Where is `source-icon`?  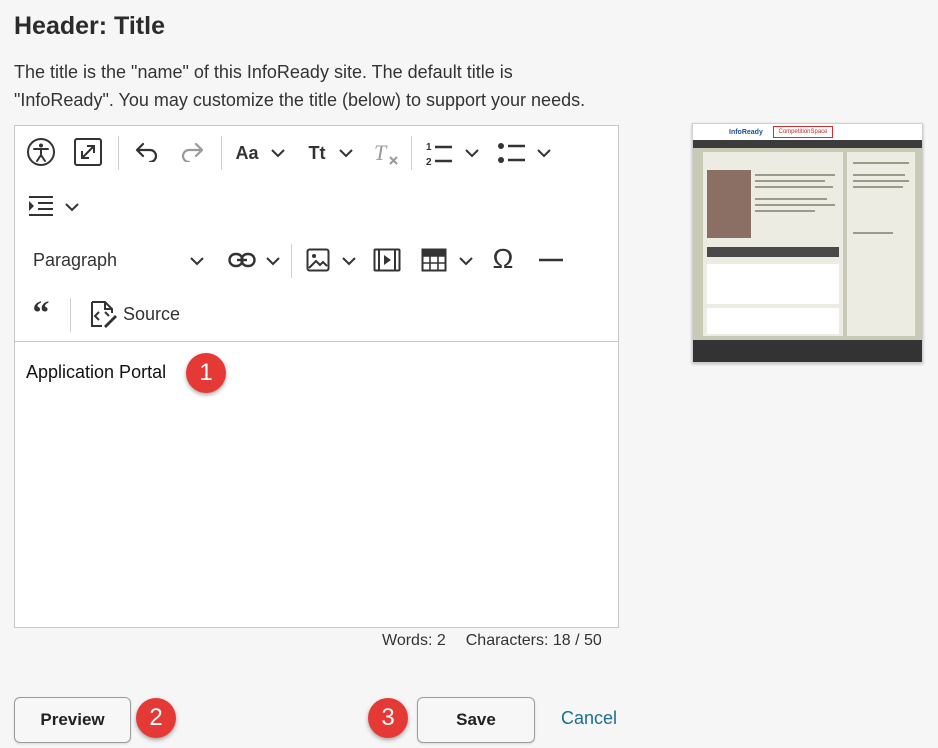 source-icon is located at coordinates (104, 314).